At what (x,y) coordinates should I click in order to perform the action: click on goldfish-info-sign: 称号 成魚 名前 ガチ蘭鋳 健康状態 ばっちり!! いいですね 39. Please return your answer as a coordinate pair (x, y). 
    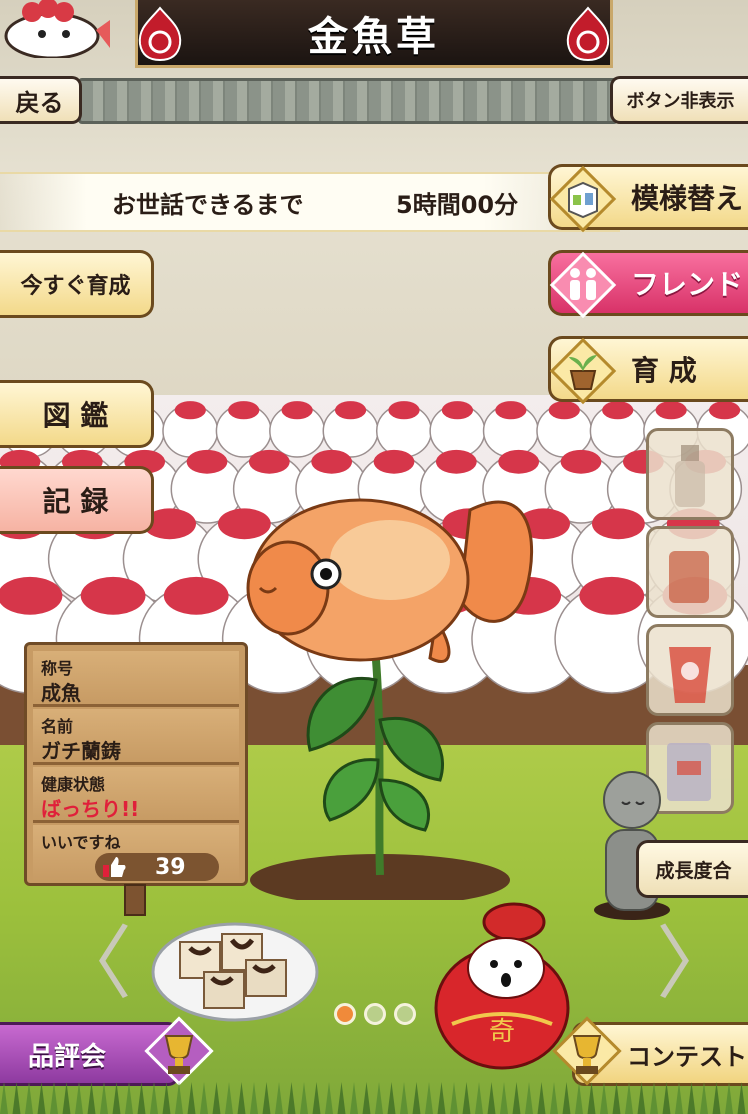
    Looking at the image, I should click on (136, 764).